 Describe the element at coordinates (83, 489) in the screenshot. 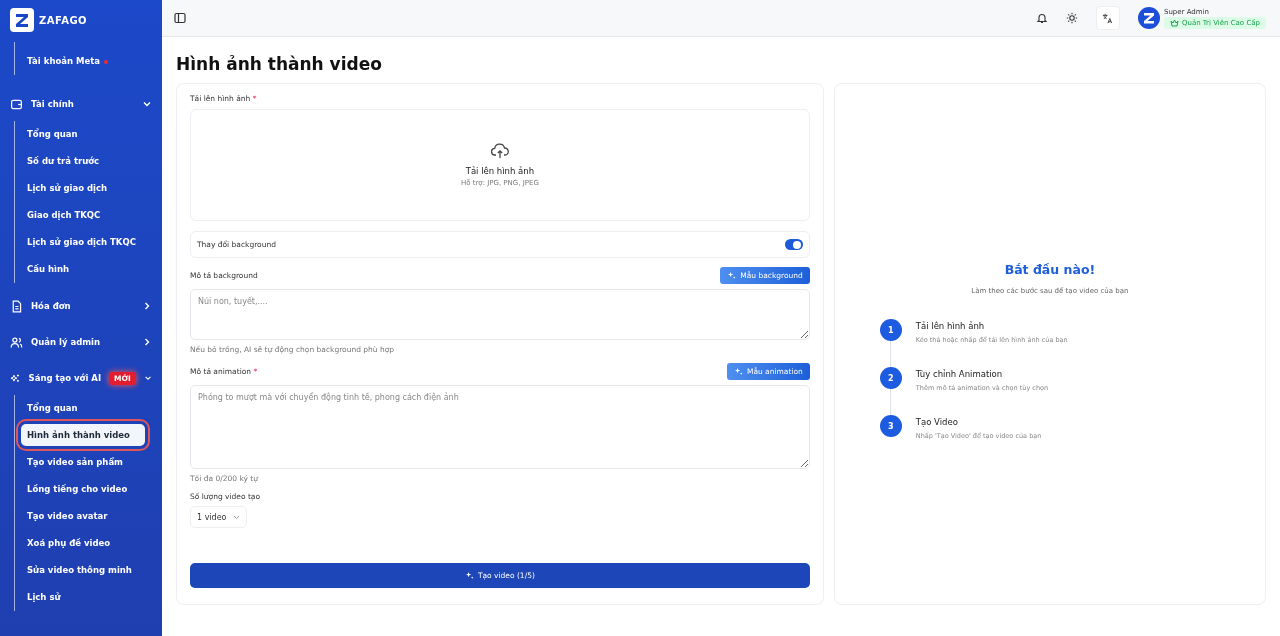

I see `sidebar-item: Lồng tiếng cho video` at that location.